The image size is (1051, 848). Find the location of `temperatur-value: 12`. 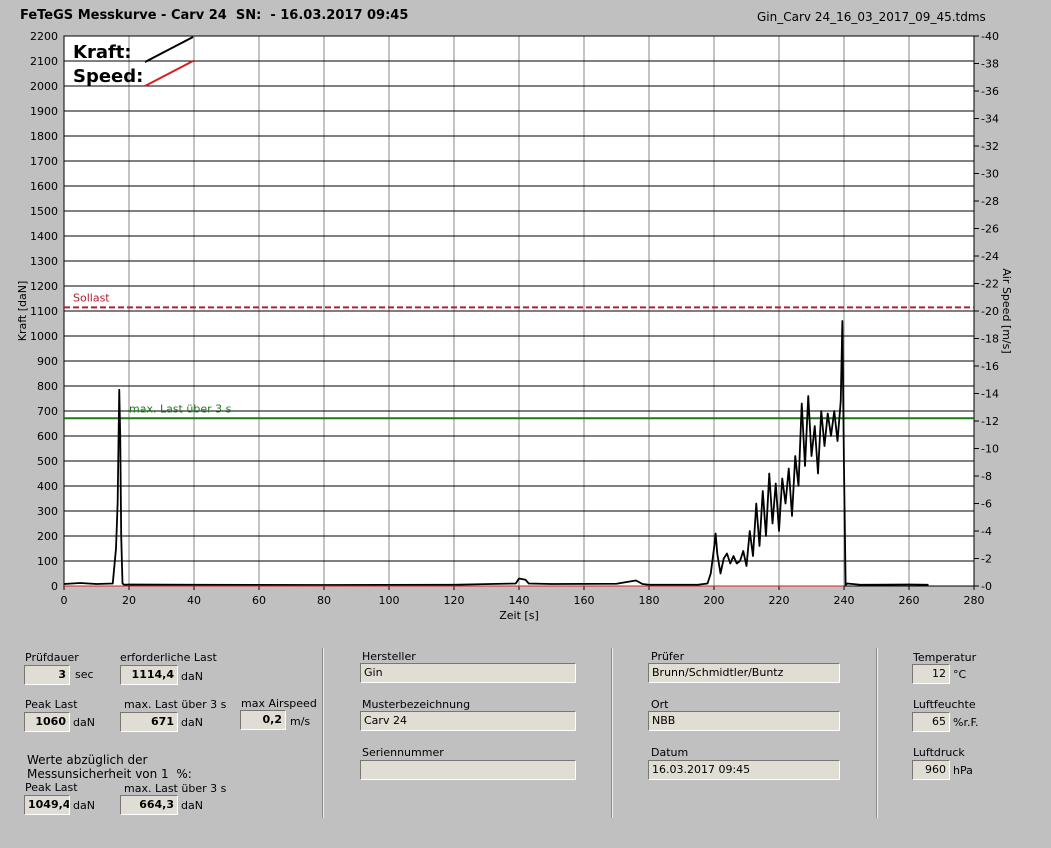

temperatur-value: 12 is located at coordinates (931, 674).